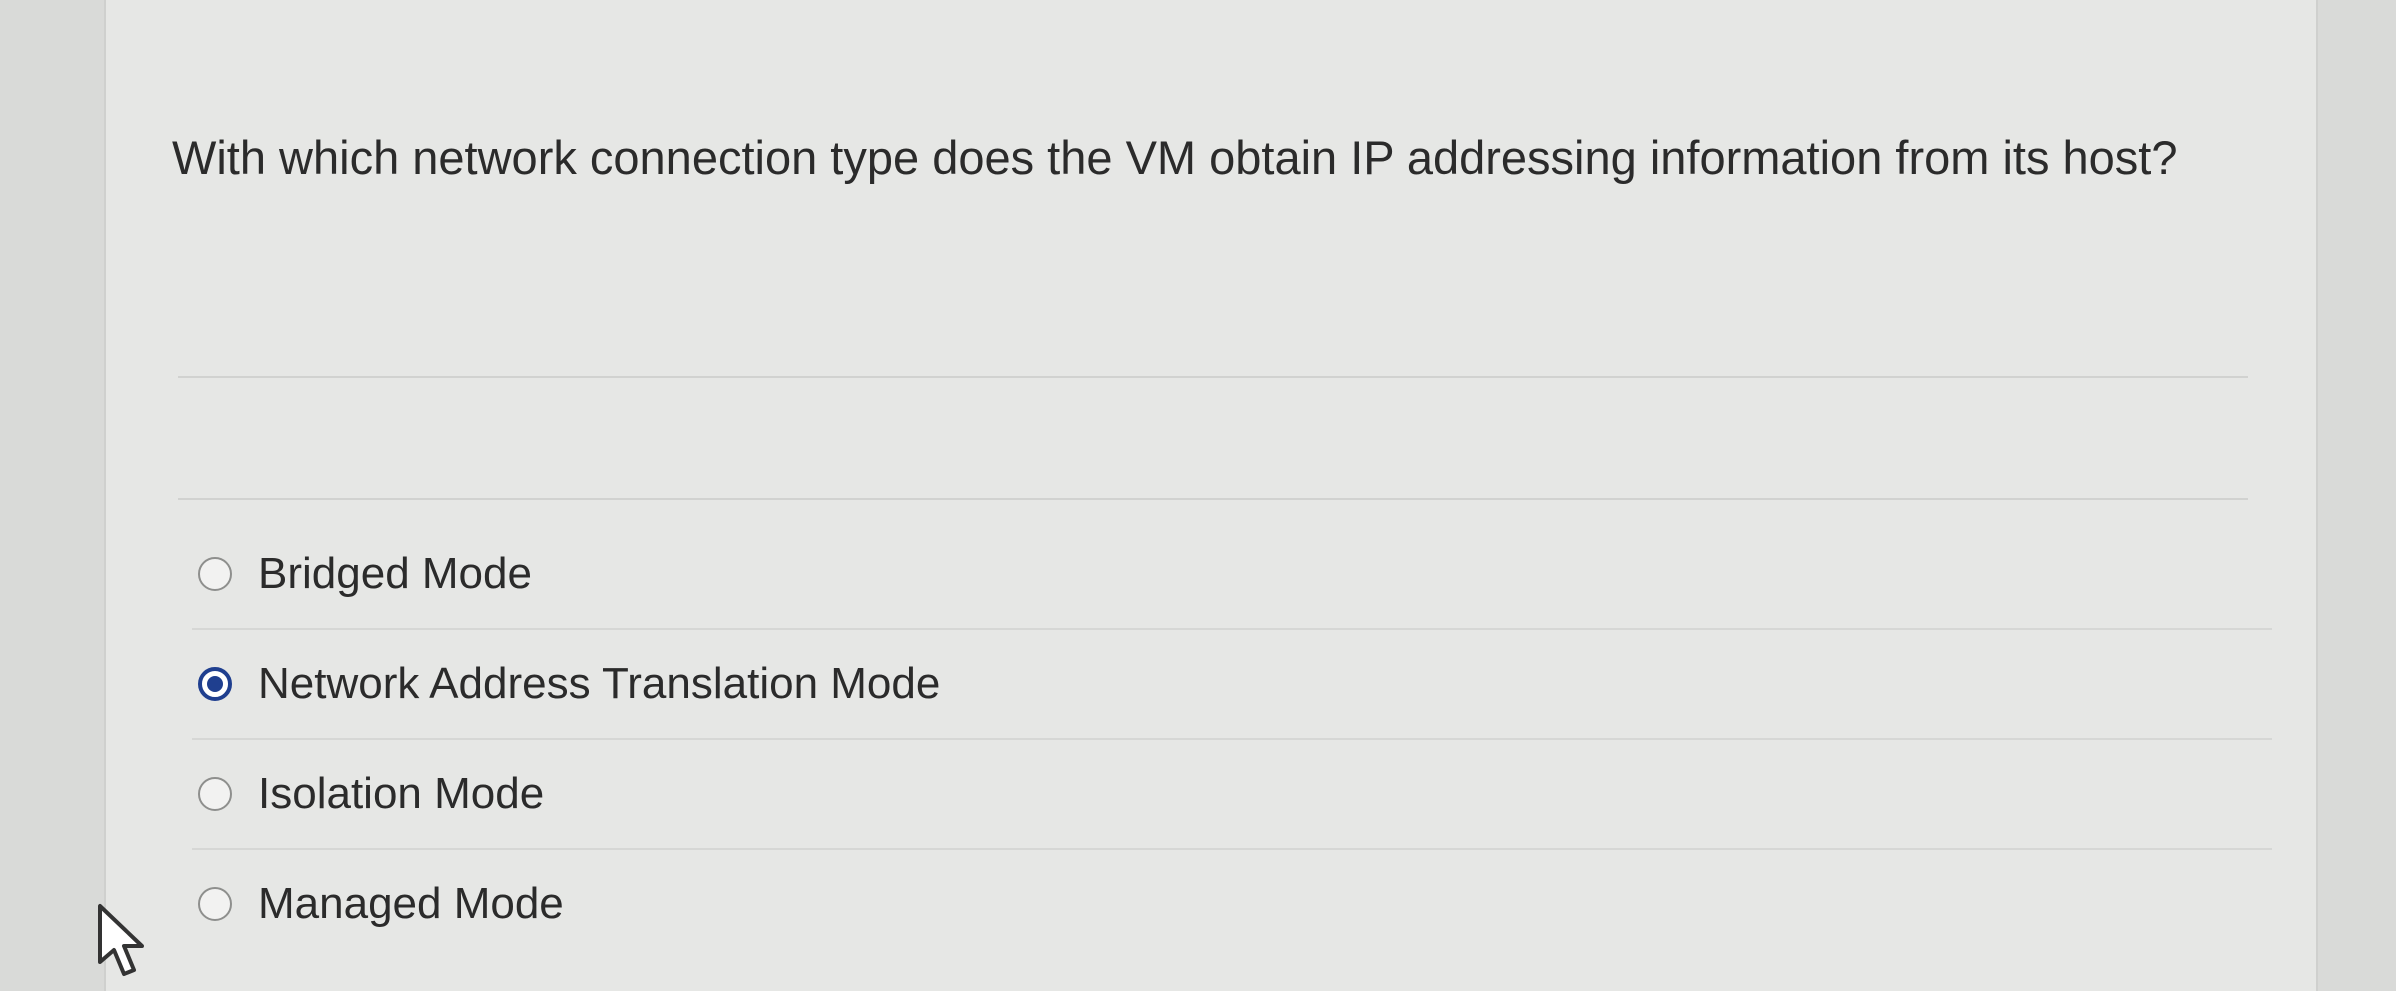 The width and height of the screenshot is (2396, 991). Describe the element at coordinates (215, 684) in the screenshot. I see `radio-button-selected-icon` at that location.